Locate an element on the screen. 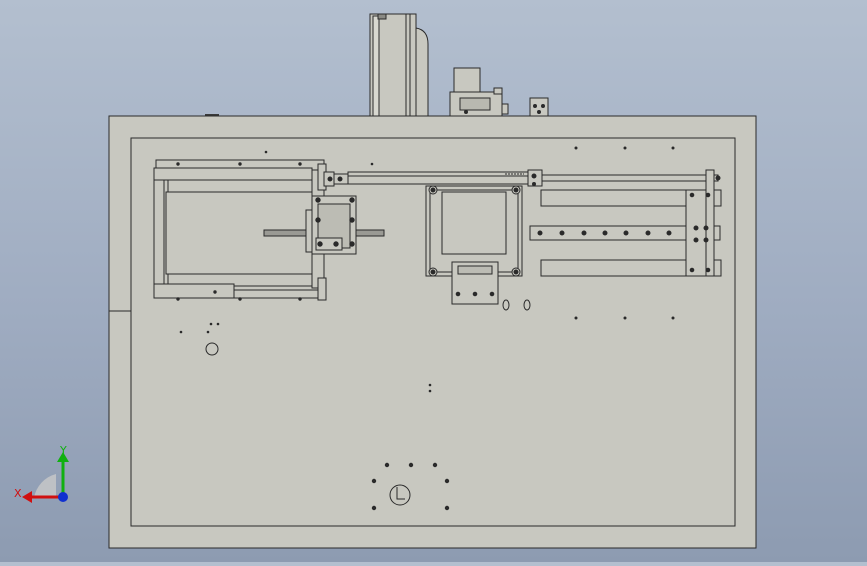  x-axis-label: X is located at coordinates (18, 493).